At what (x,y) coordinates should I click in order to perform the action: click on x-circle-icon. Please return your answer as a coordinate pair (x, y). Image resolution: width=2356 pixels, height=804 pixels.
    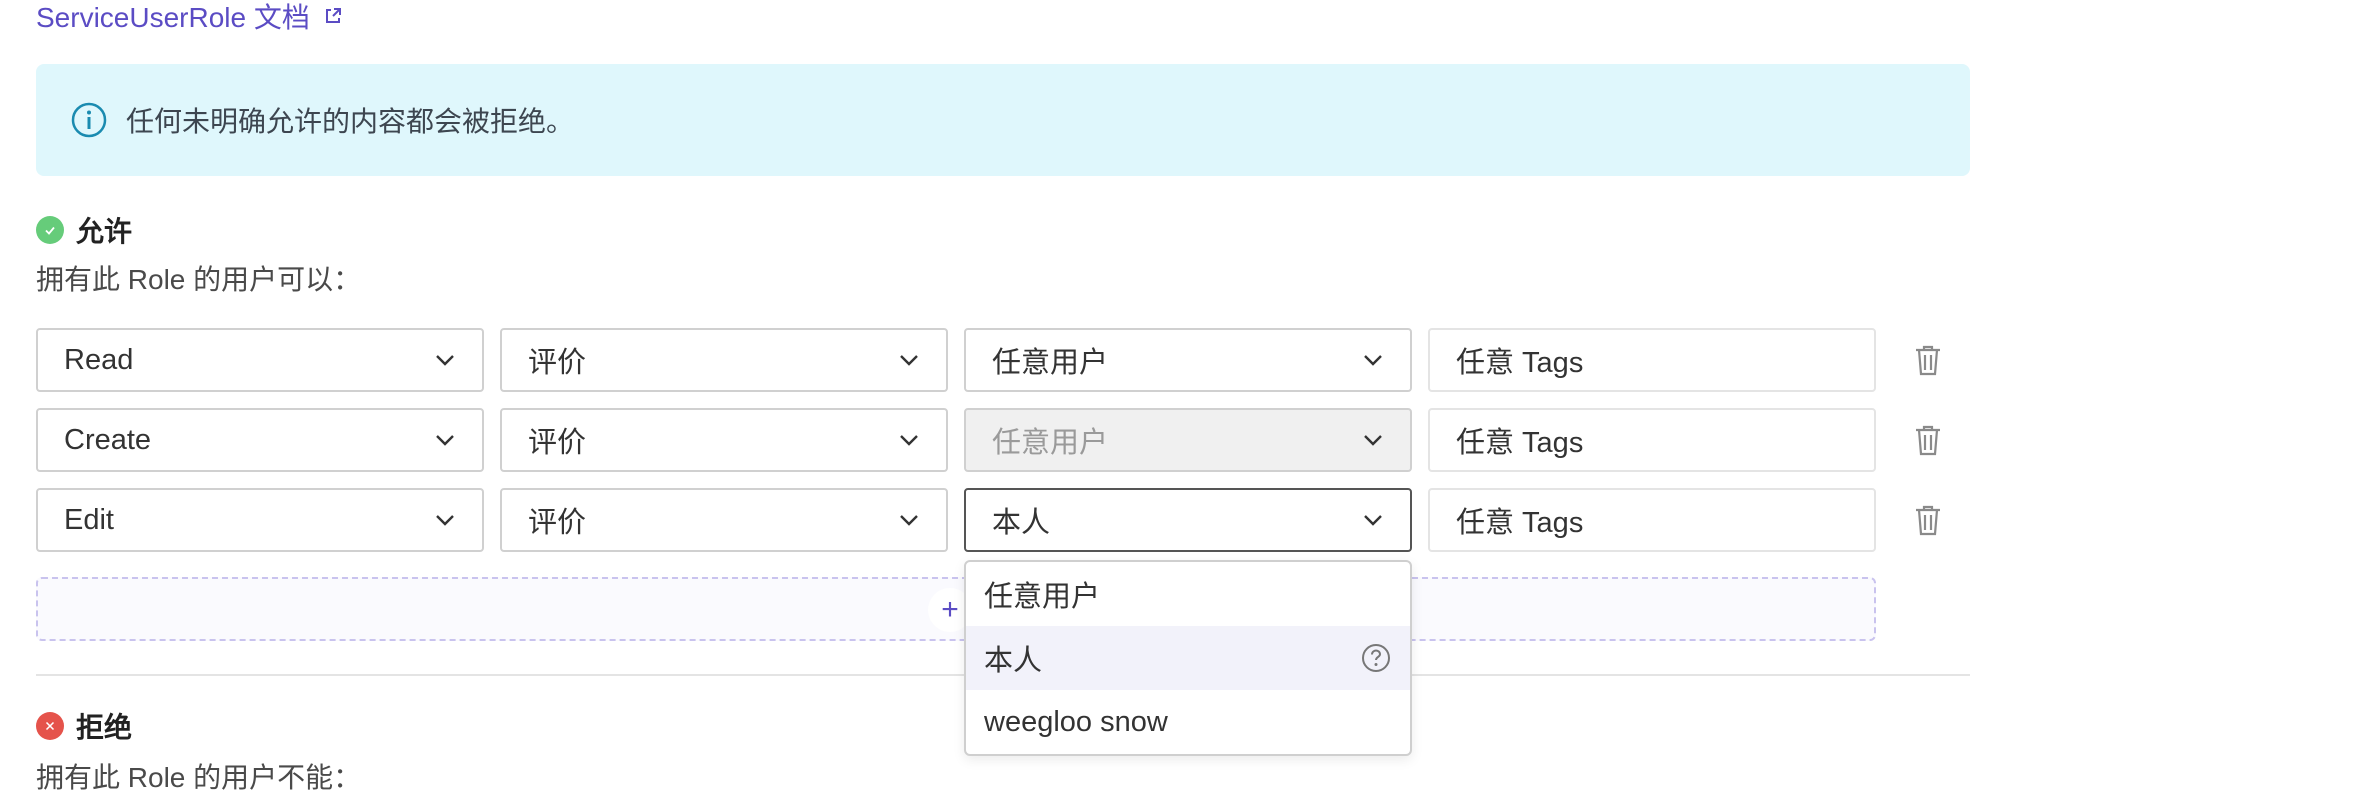
    Looking at the image, I should click on (50, 726).